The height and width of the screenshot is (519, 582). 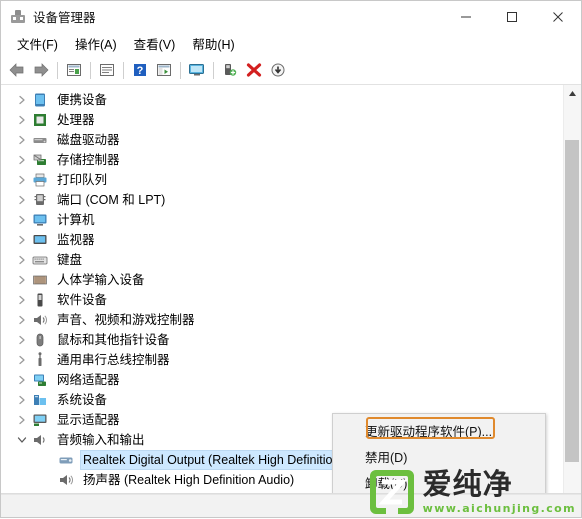 I want to click on toolbar: ?, so click(x=291, y=70).